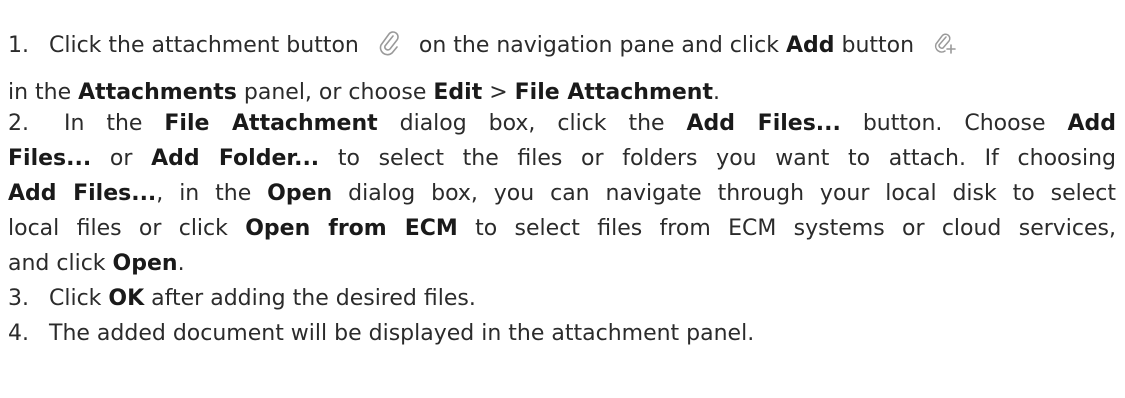  Describe the element at coordinates (18, 298) in the screenshot. I see `step-3-number: 3.` at that location.